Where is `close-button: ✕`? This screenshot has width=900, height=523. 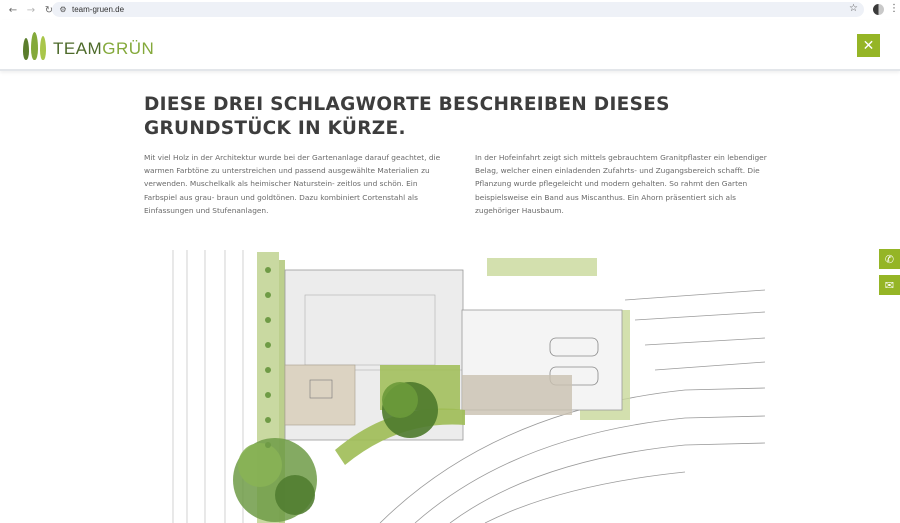
close-button: ✕ is located at coordinates (868, 45).